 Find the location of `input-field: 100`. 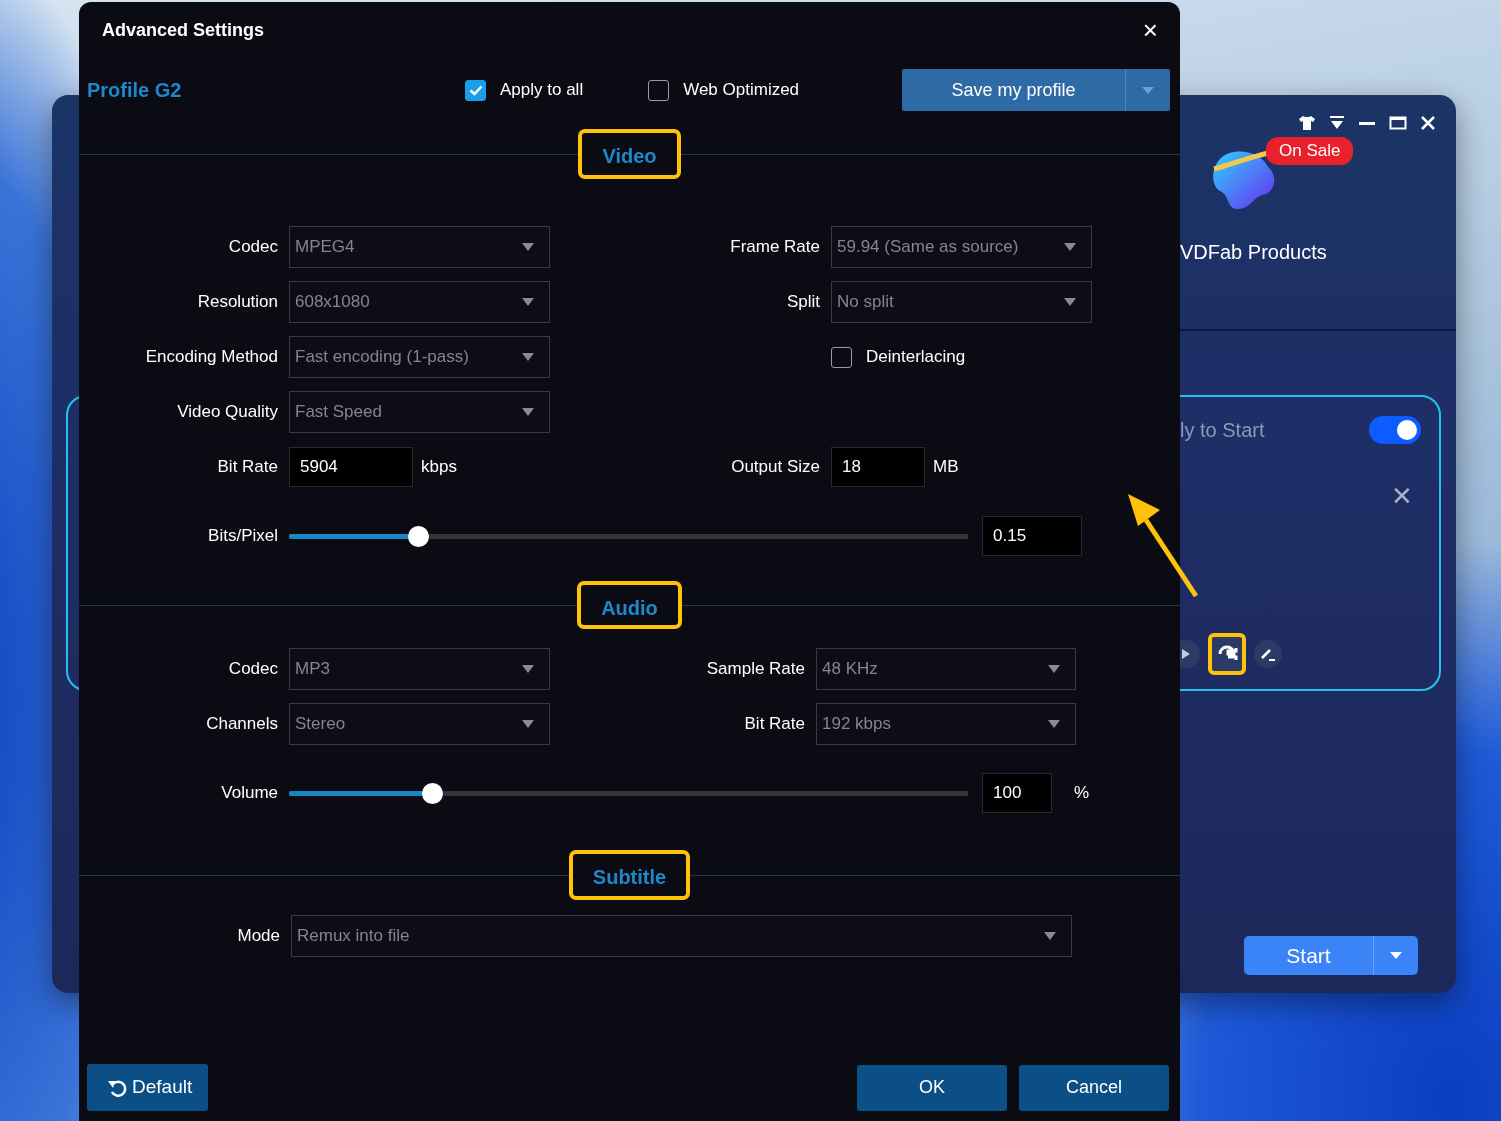

input-field: 100 is located at coordinates (1017, 793).